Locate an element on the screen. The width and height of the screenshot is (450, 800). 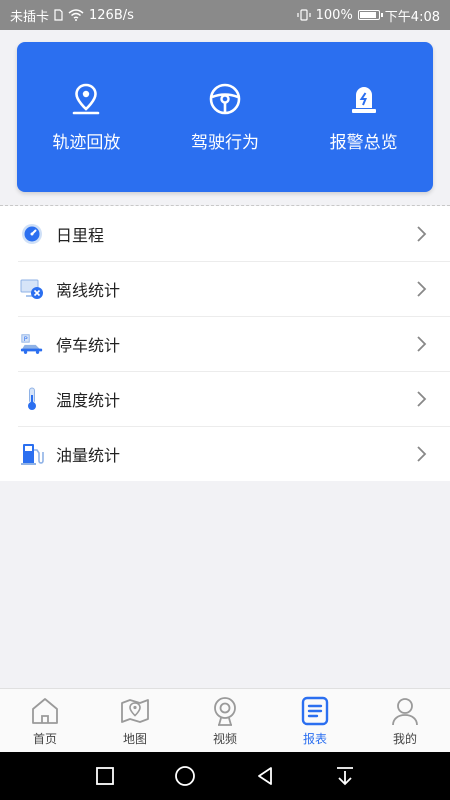
driving-behavior-label: 驾驶行为 is located at coordinates (224, 142).